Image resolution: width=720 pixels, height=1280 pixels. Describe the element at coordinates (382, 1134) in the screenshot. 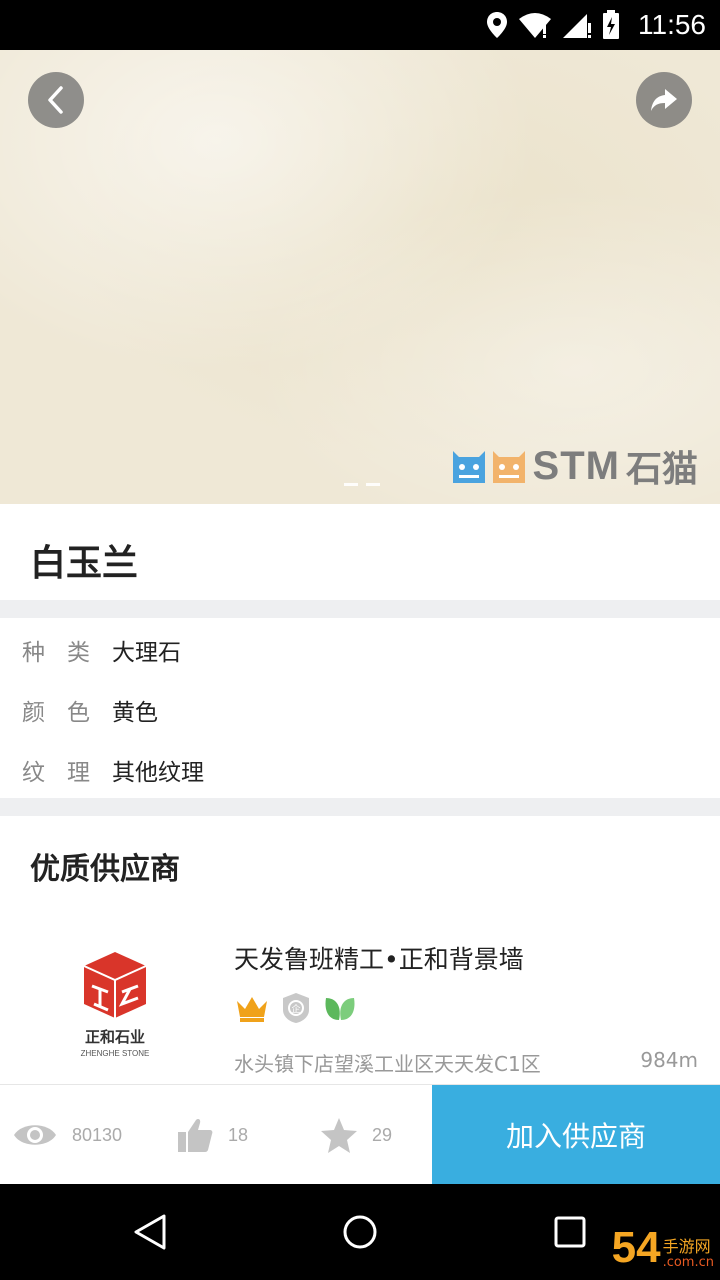

I see `favorites-count: 29` at that location.